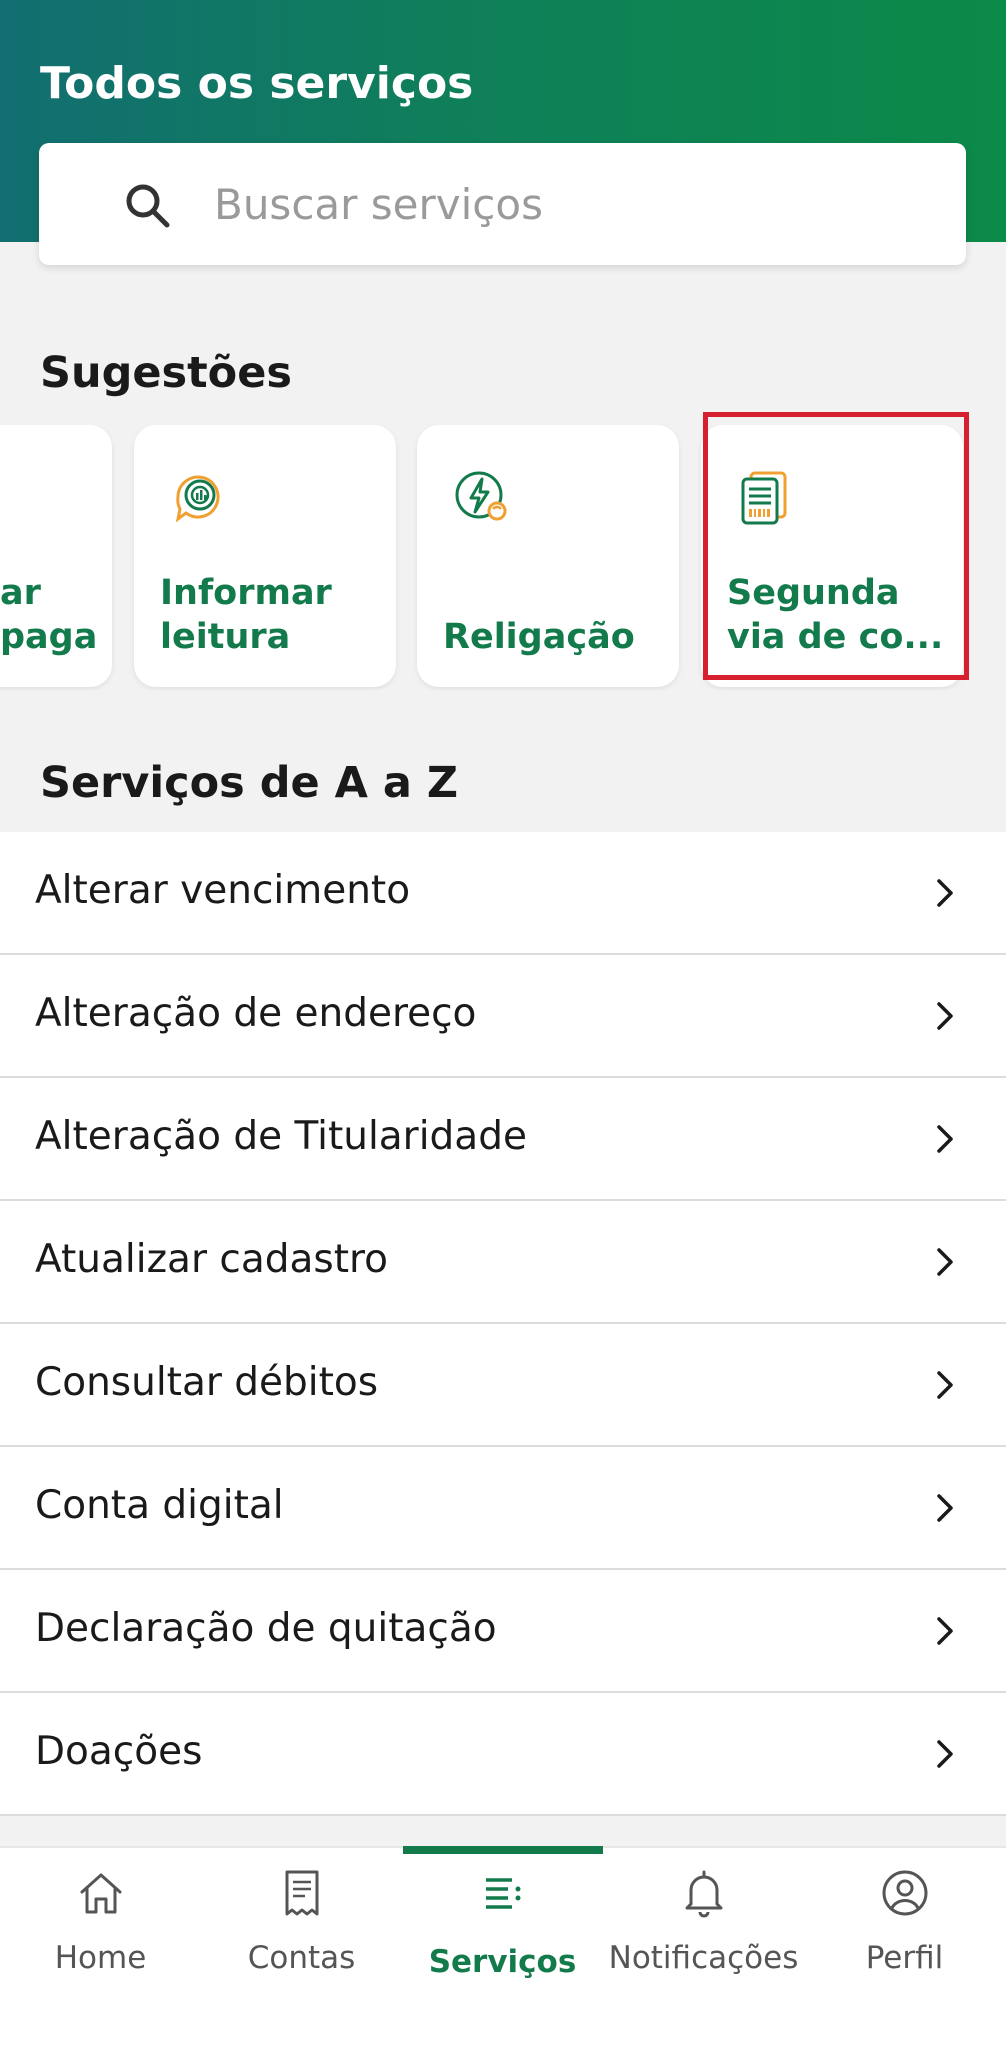 Image resolution: width=1006 pixels, height=2048 pixels. What do you see at coordinates (503, 893) in the screenshot?
I see `list-item-alterar-vencimento: Alterar vencimento` at bounding box center [503, 893].